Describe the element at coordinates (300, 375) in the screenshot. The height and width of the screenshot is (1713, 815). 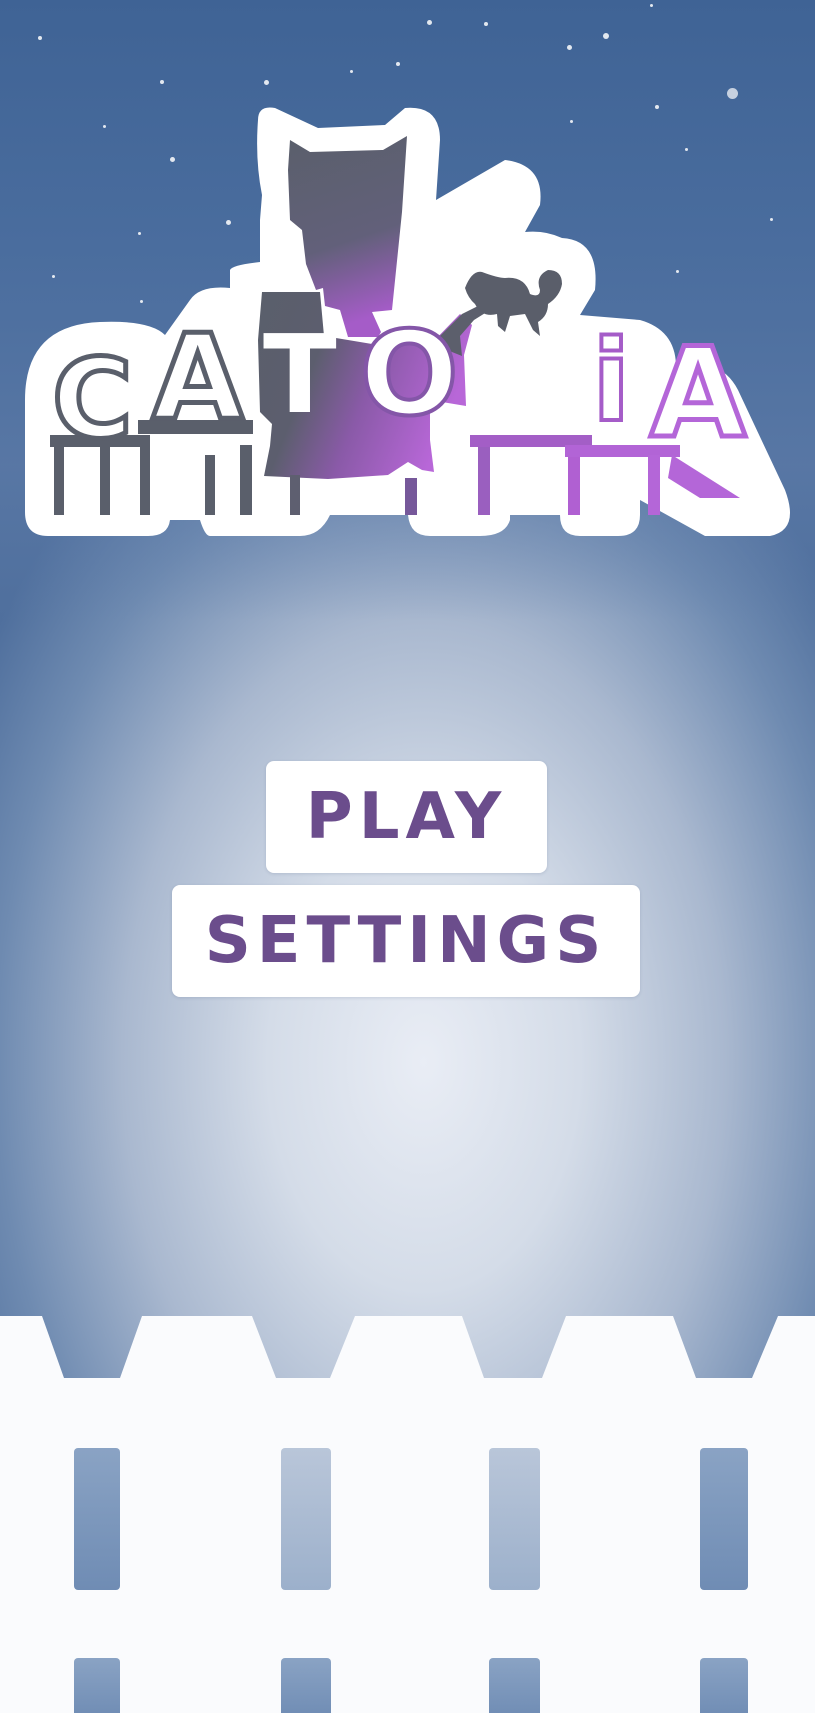
I see `logo-letter-t: T` at that location.